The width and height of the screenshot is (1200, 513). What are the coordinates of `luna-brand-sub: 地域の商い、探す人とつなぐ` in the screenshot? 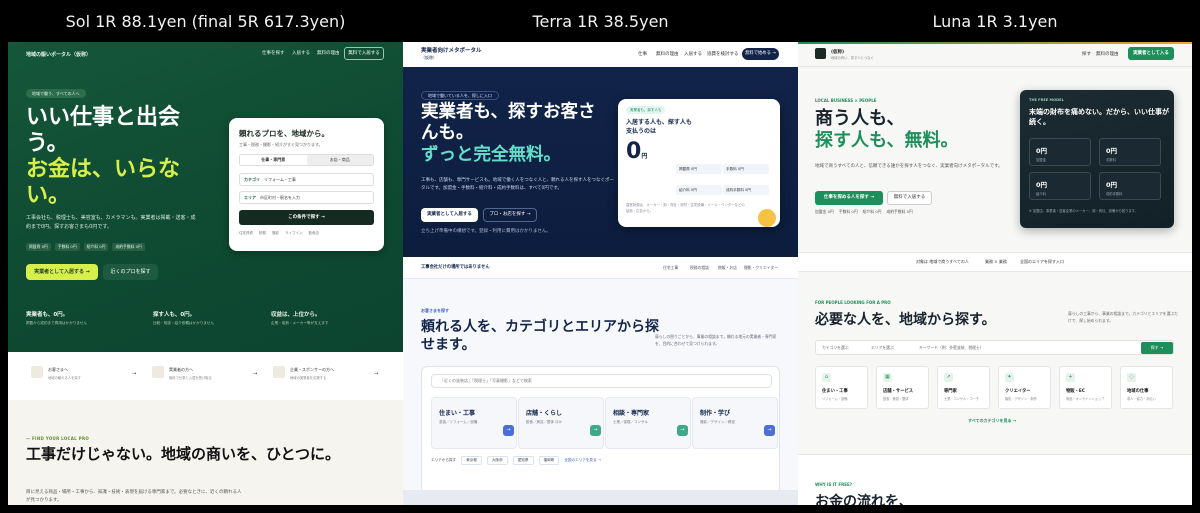 It's located at (852, 58).